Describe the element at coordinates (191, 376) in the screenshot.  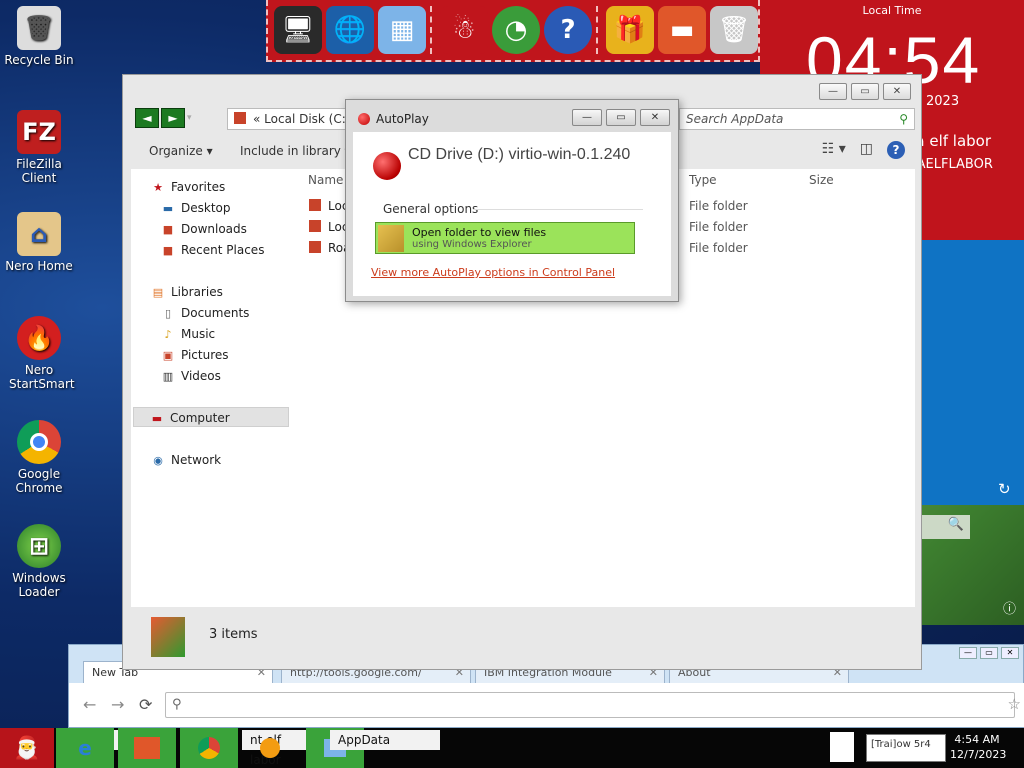
I see `nav-videos: ▥ Videos` at that location.